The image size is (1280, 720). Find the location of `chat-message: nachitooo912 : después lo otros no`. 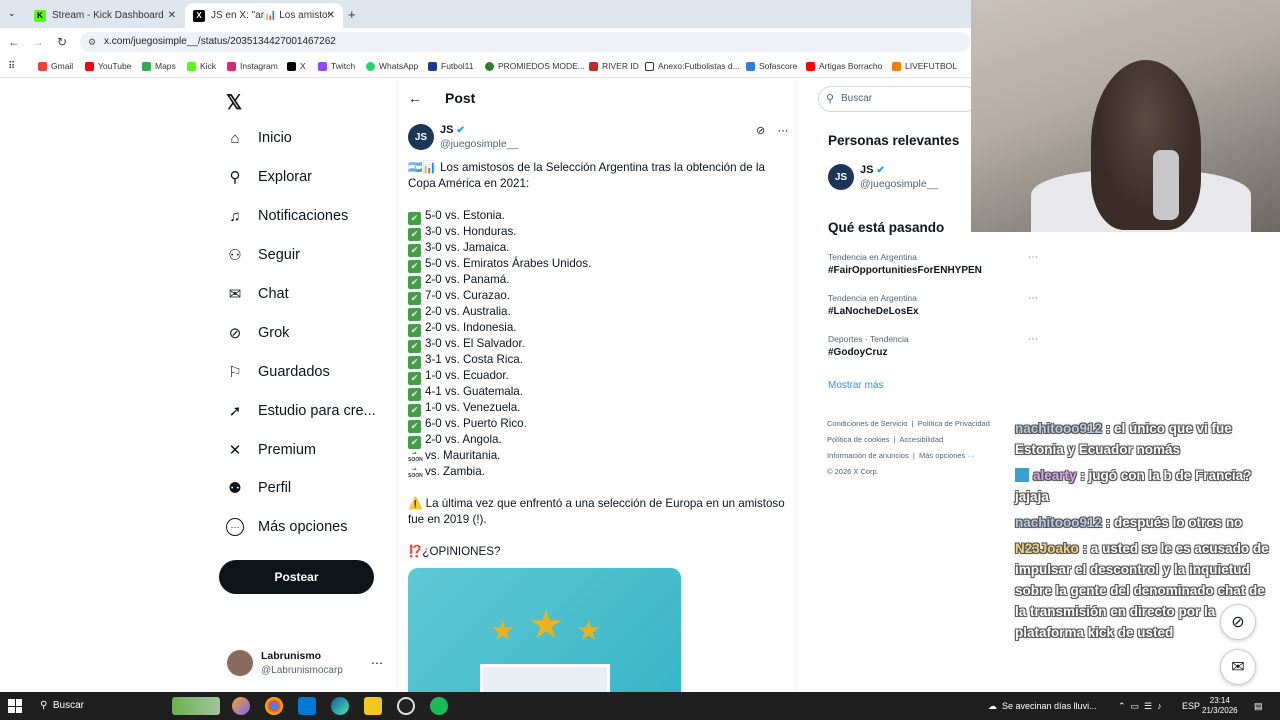

chat-message: nachitooo912 : después lo otros no is located at coordinates (1129, 522).